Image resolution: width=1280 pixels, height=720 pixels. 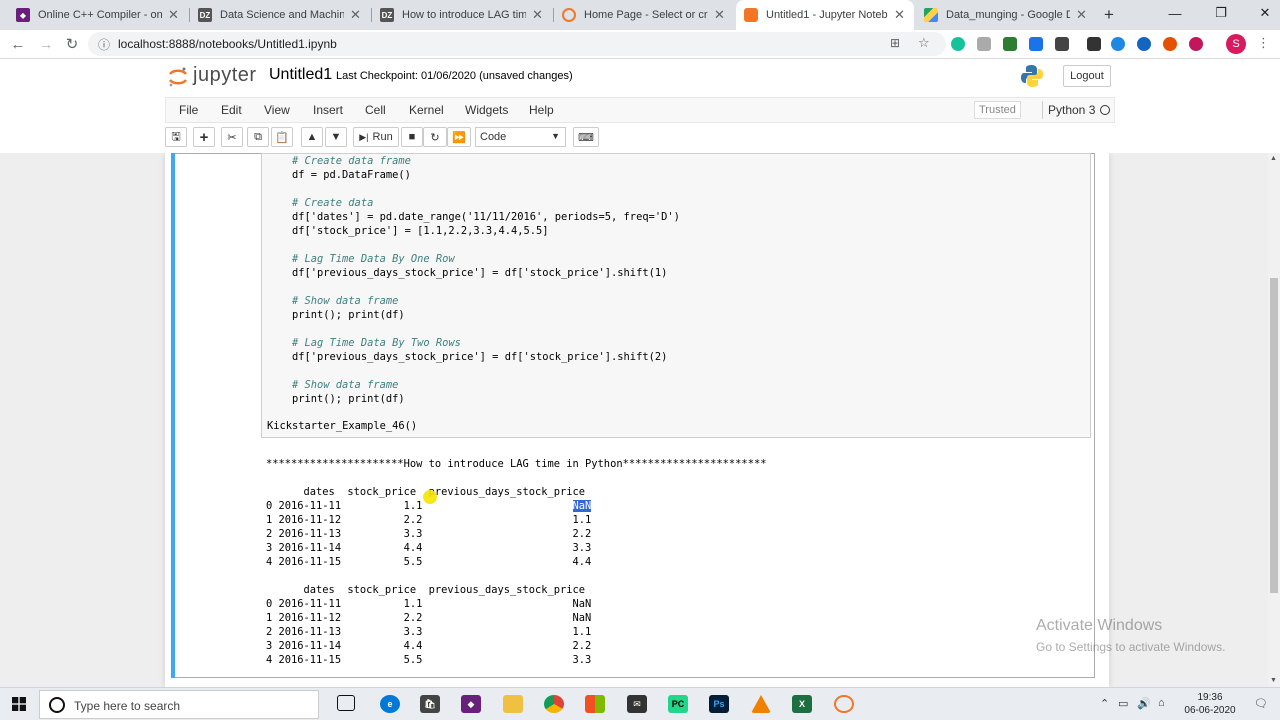 I want to click on scroll-up-icon: ▲, so click(x=1273, y=158).